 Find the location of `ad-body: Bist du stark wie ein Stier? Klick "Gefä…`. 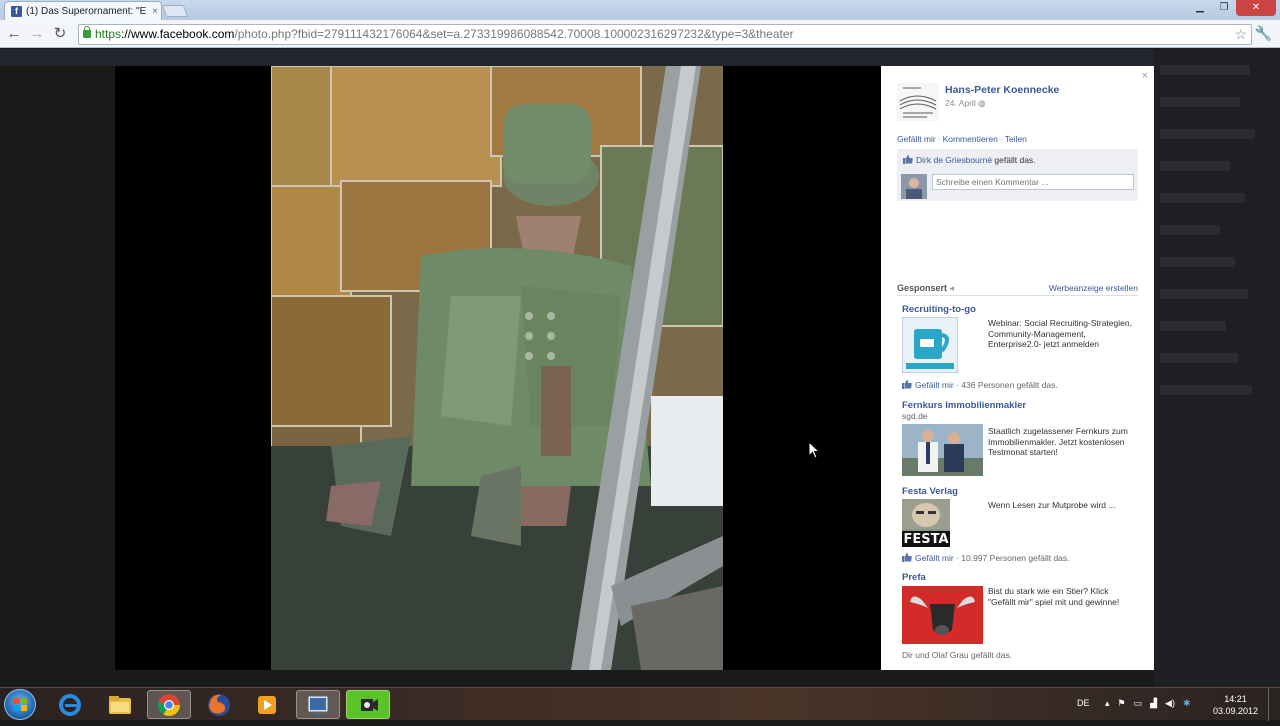

ad-body: Bist du stark wie ein Stier? Klick "Gefä… is located at coordinates (1054, 596).